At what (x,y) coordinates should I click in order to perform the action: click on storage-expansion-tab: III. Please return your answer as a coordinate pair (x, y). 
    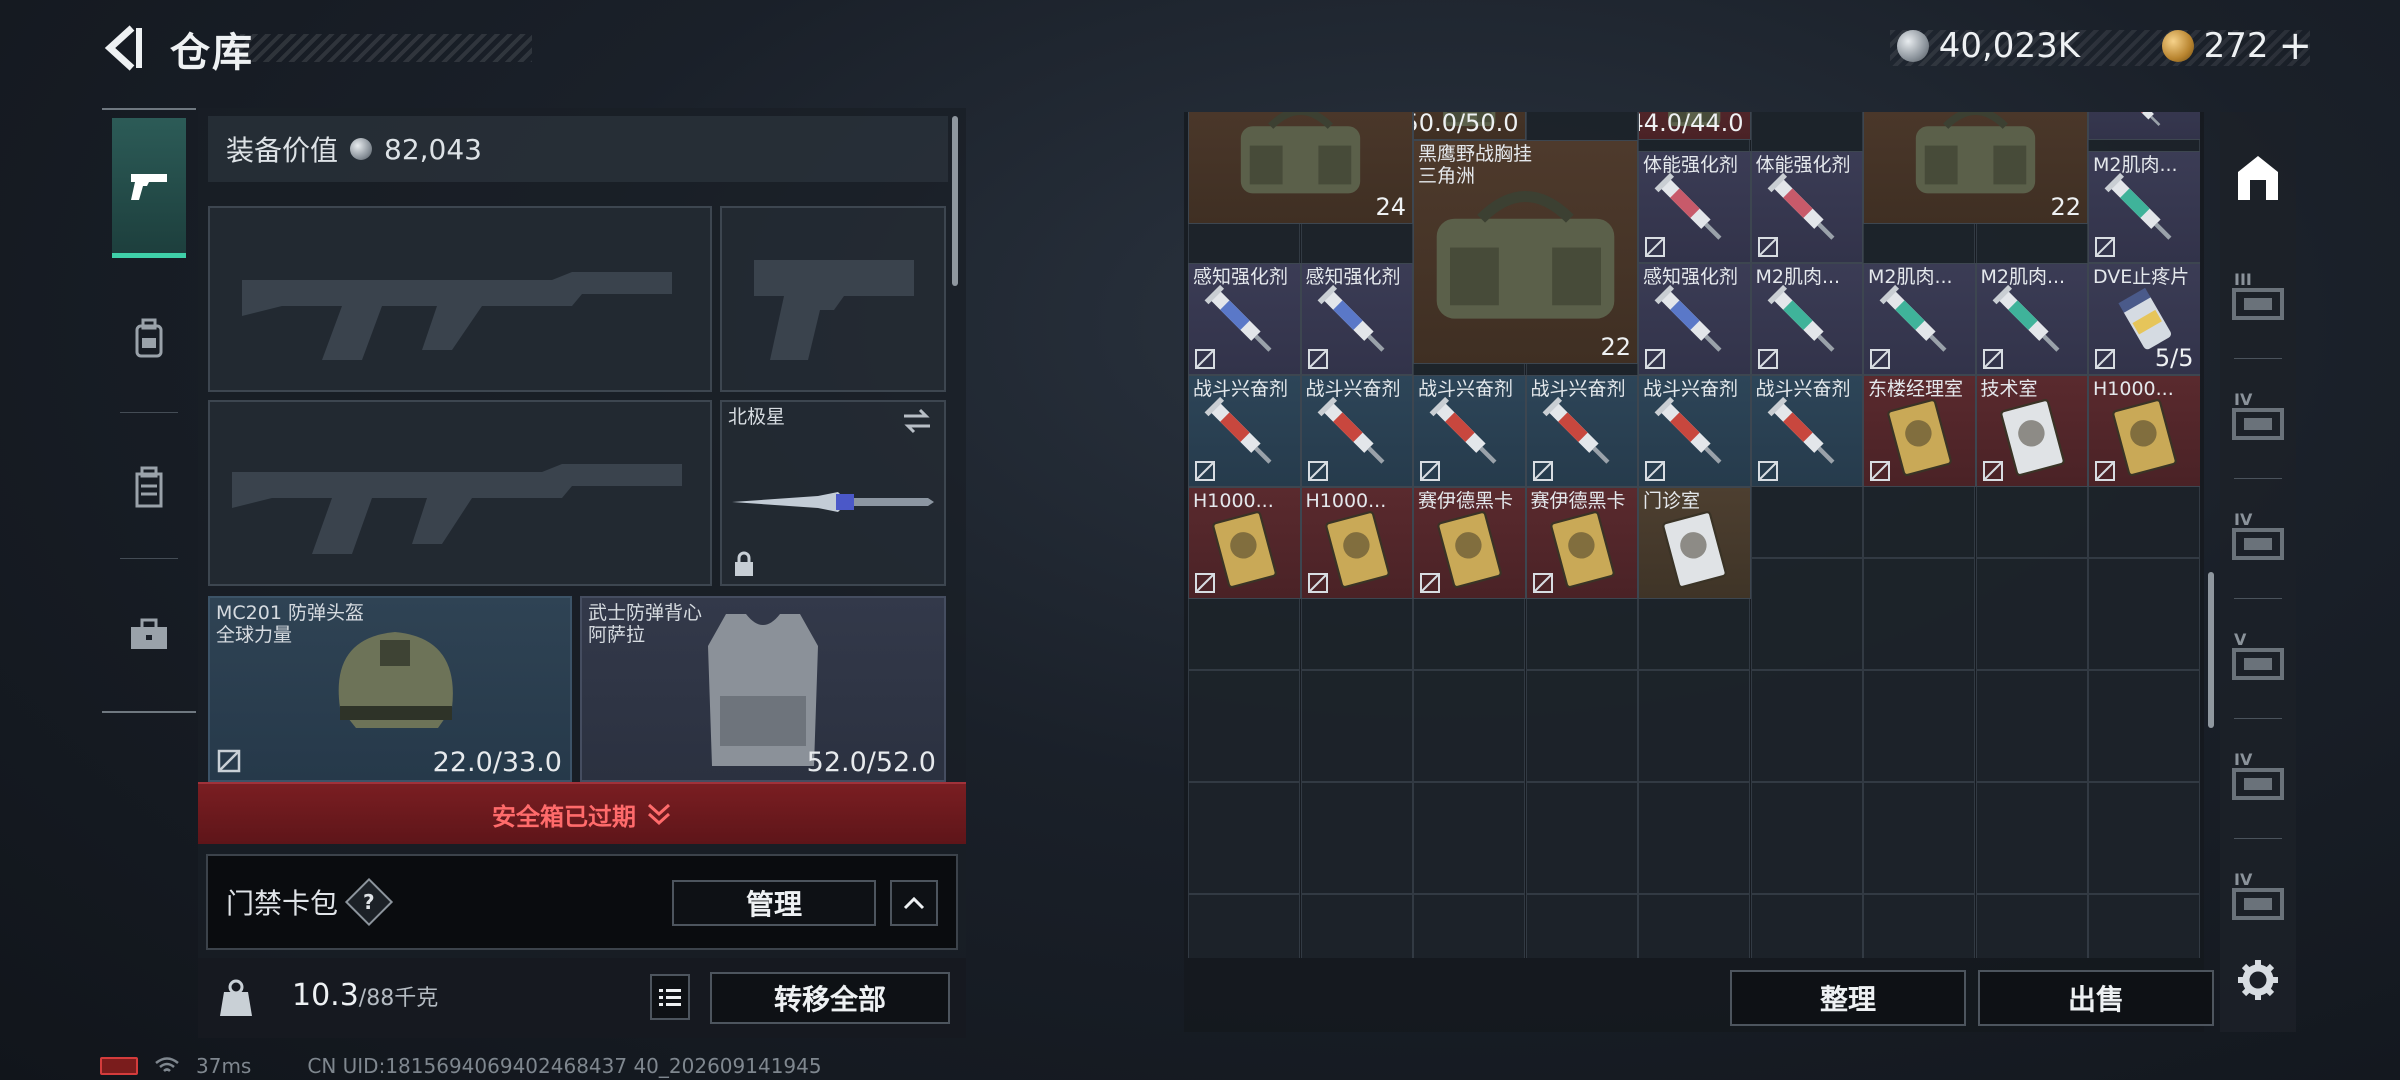
    Looking at the image, I should click on (2258, 298).